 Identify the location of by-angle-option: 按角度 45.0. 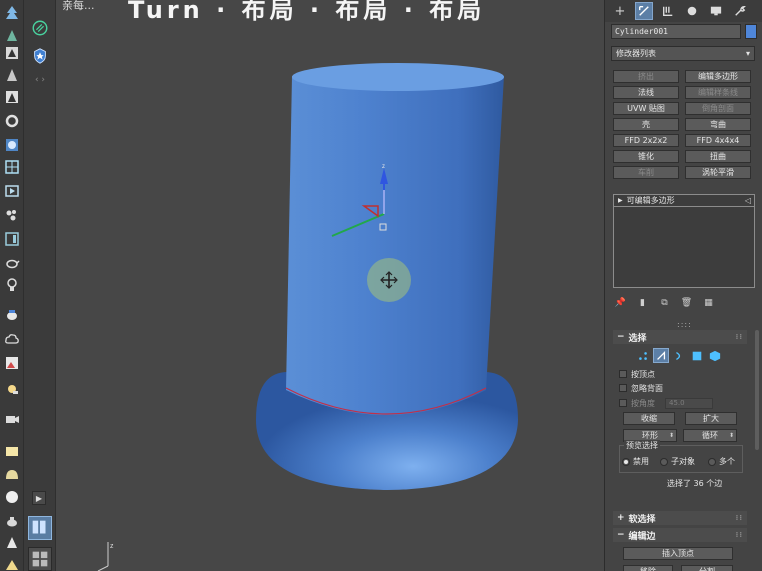
(666, 403).